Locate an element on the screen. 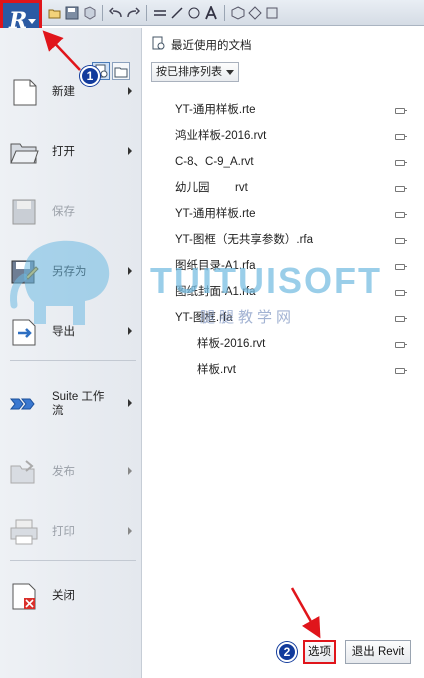  menu-item-open: 打开 is located at coordinates (72, 152).